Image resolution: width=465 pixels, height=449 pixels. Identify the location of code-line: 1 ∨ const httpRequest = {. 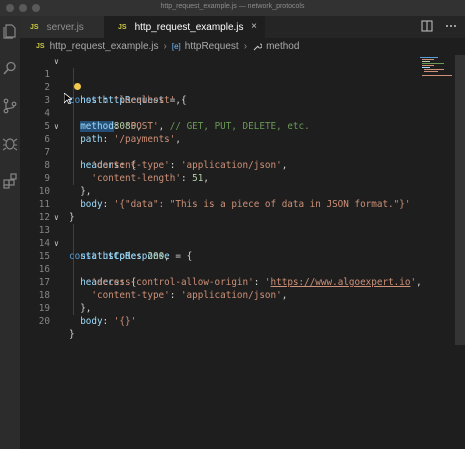
(242, 80).